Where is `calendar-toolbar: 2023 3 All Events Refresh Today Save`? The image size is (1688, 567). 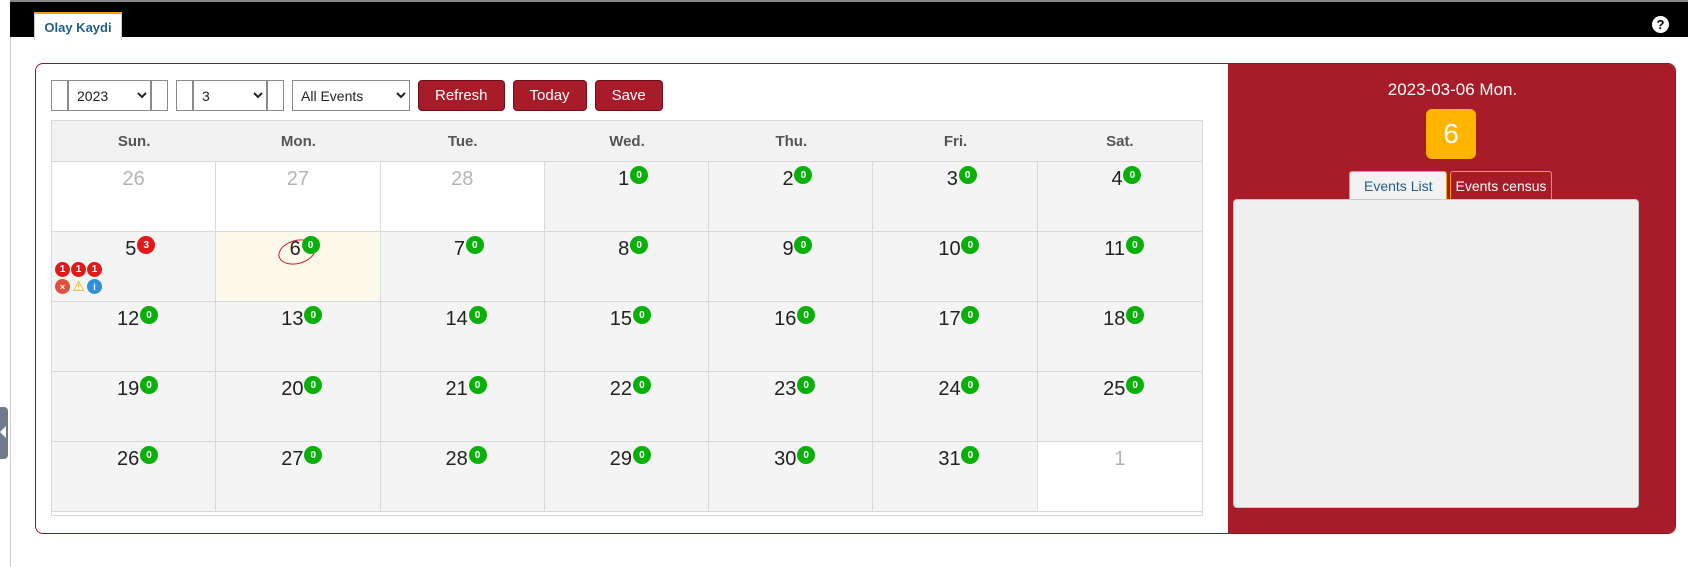 calendar-toolbar: 2023 3 All Events Refresh Today Save is located at coordinates (357, 95).